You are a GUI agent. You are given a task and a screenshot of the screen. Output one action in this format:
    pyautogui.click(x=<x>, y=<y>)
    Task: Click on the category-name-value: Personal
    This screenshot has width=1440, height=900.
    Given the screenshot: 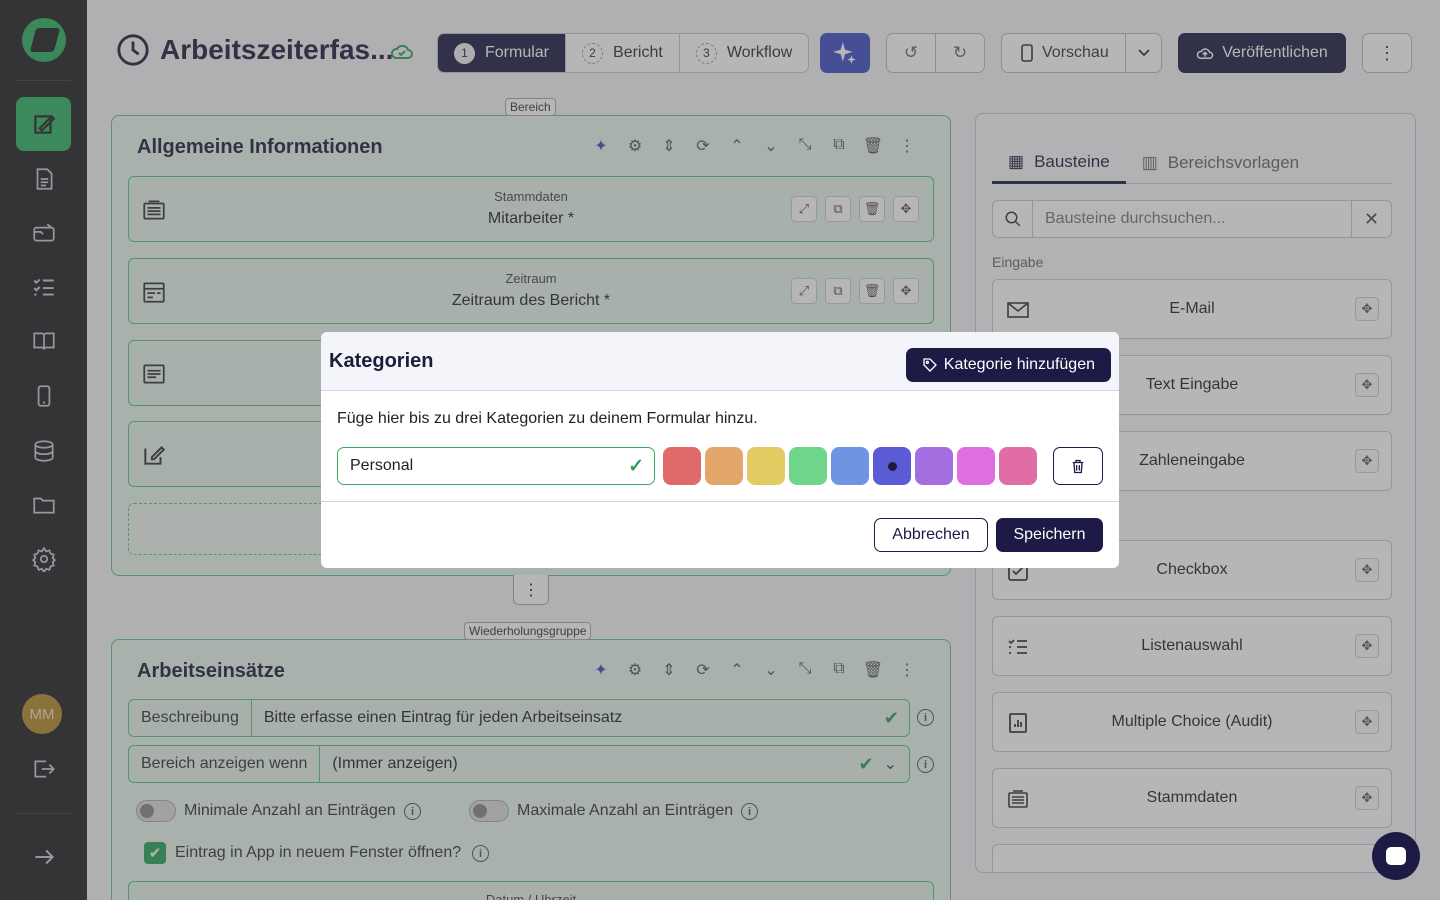 What is the action you would take?
    pyautogui.click(x=483, y=466)
    